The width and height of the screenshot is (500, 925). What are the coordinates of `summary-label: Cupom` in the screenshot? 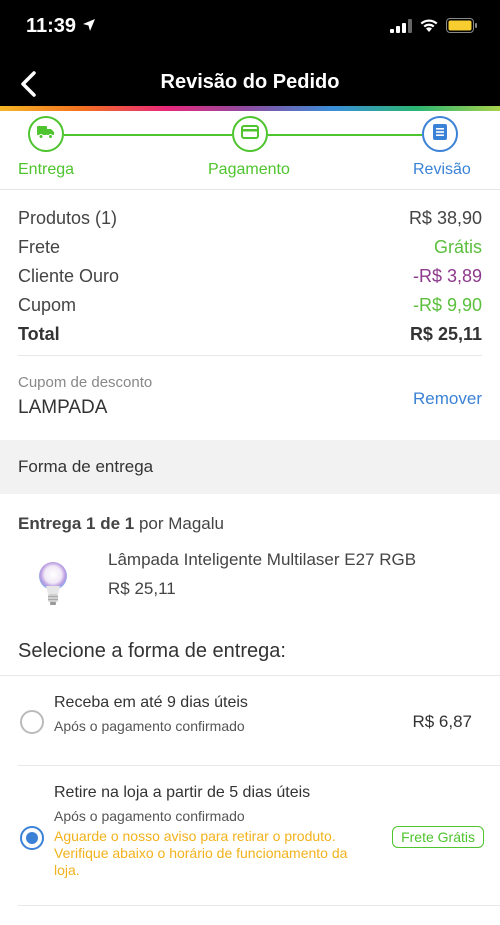 It's located at (47, 305).